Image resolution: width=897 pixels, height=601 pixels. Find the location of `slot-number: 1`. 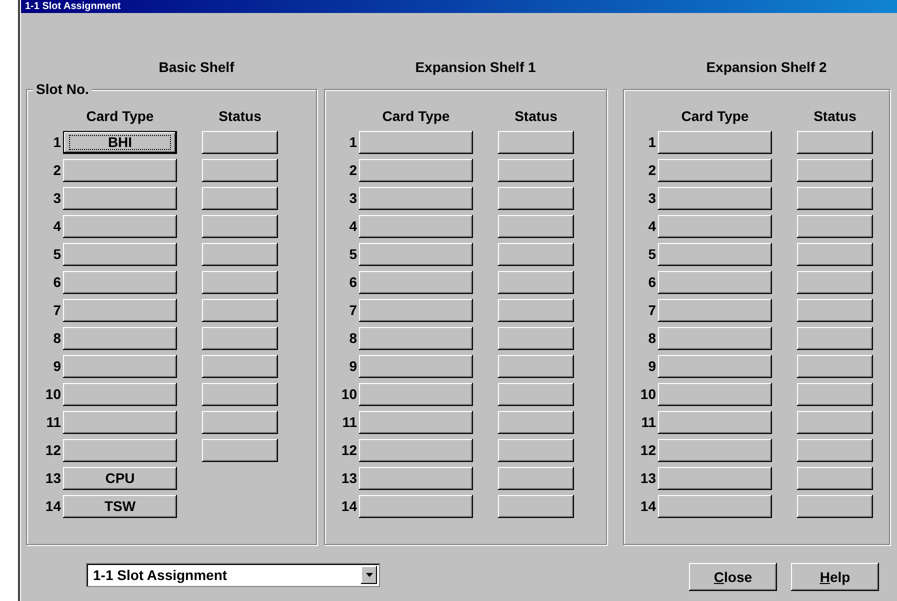

slot-number: 1 is located at coordinates (57, 142).